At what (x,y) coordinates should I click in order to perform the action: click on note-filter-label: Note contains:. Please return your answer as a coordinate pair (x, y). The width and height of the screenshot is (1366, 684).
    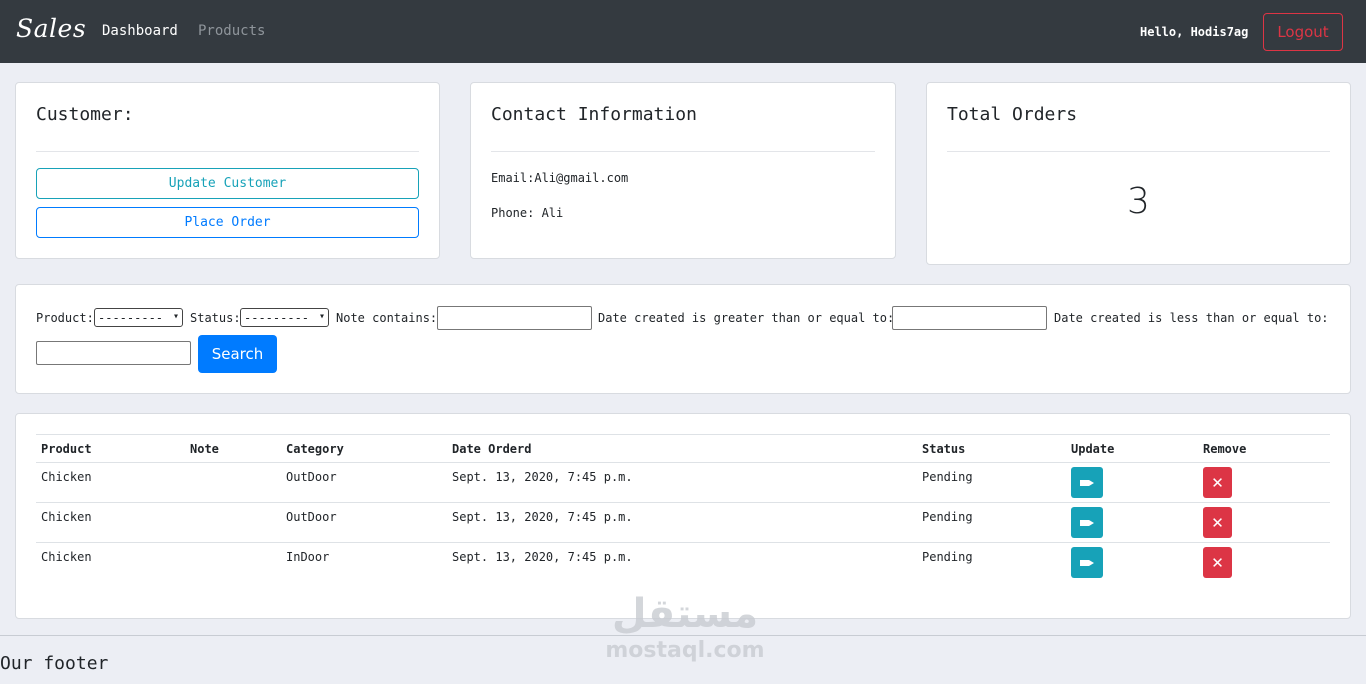
    Looking at the image, I should click on (387, 318).